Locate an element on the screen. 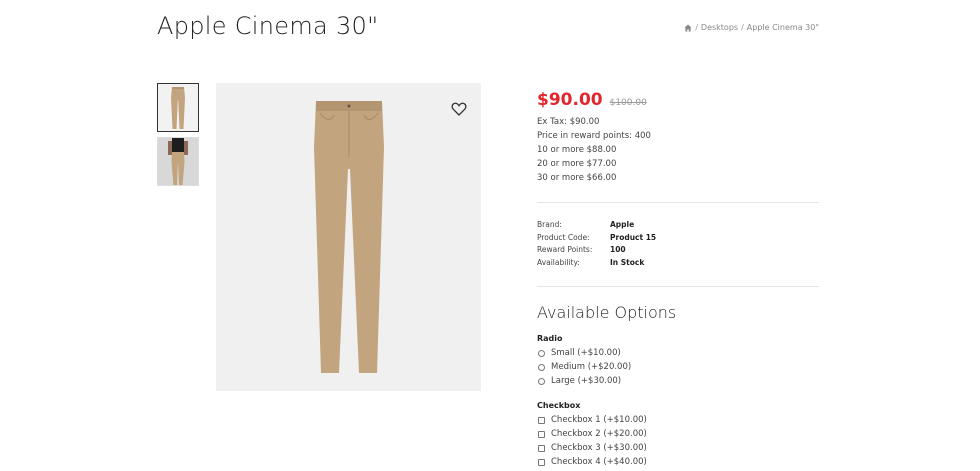 The height and width of the screenshot is (471, 980). checkbox-label: Checkbox 2 (+$20.00) is located at coordinates (599, 434).